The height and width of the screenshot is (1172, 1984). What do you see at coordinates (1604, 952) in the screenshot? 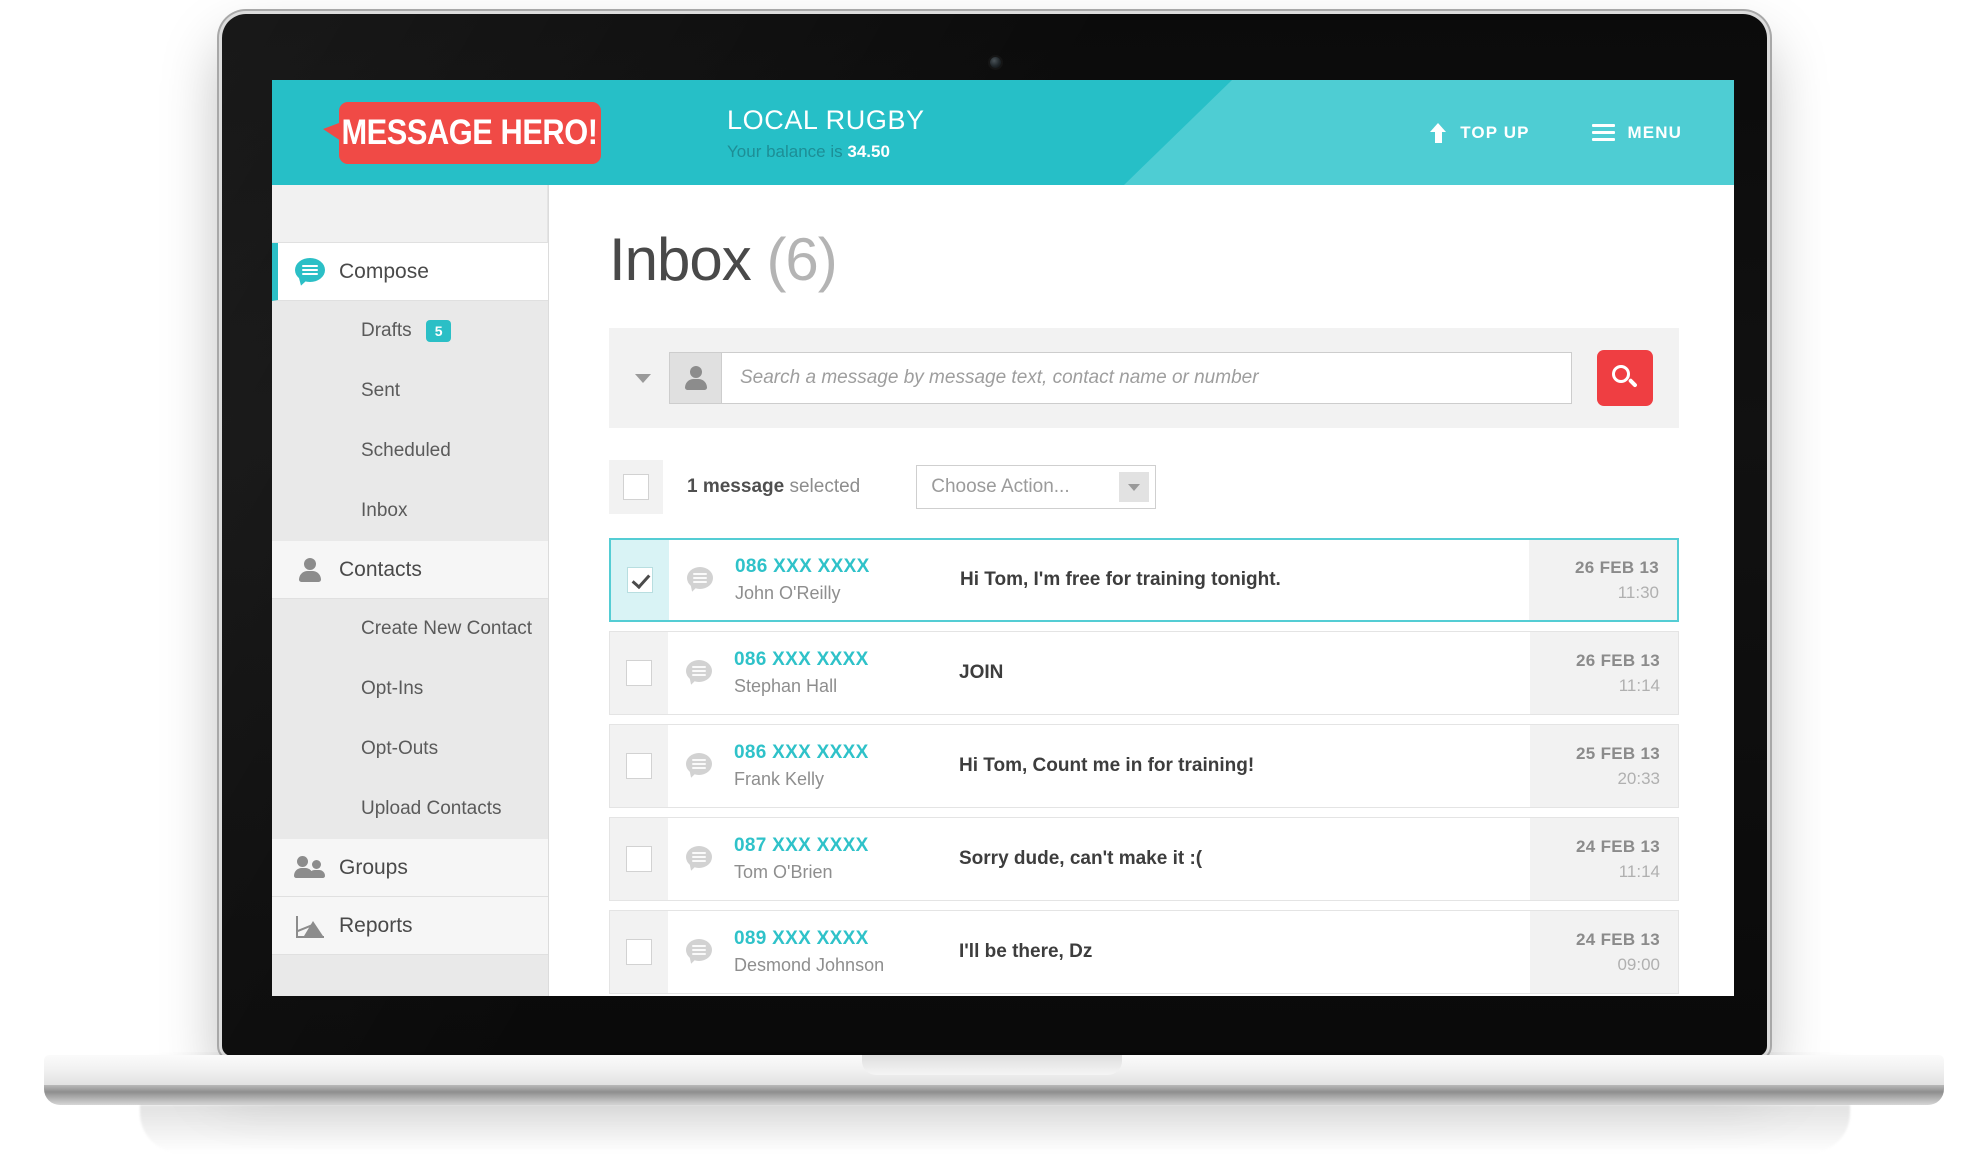
I see `row-timestamp: 24 FEB 13 09:00` at bounding box center [1604, 952].